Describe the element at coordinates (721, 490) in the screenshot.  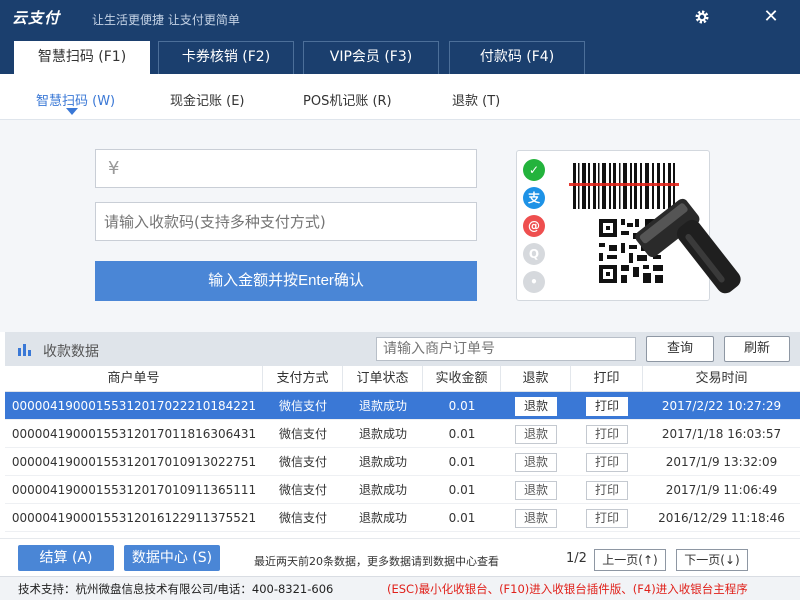
I see `cell-trade-time: 2017/1/9 11:06:49` at that location.